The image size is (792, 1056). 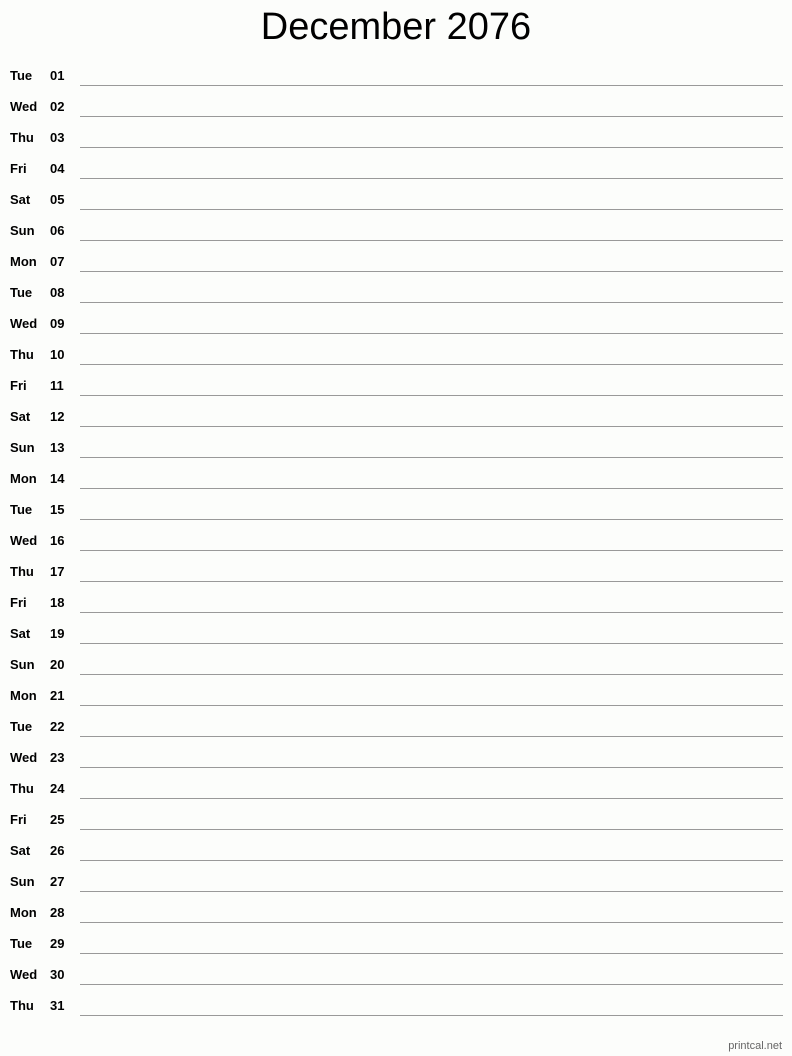 What do you see at coordinates (396, 269) in the screenshot?
I see `day-row: Mon 07` at bounding box center [396, 269].